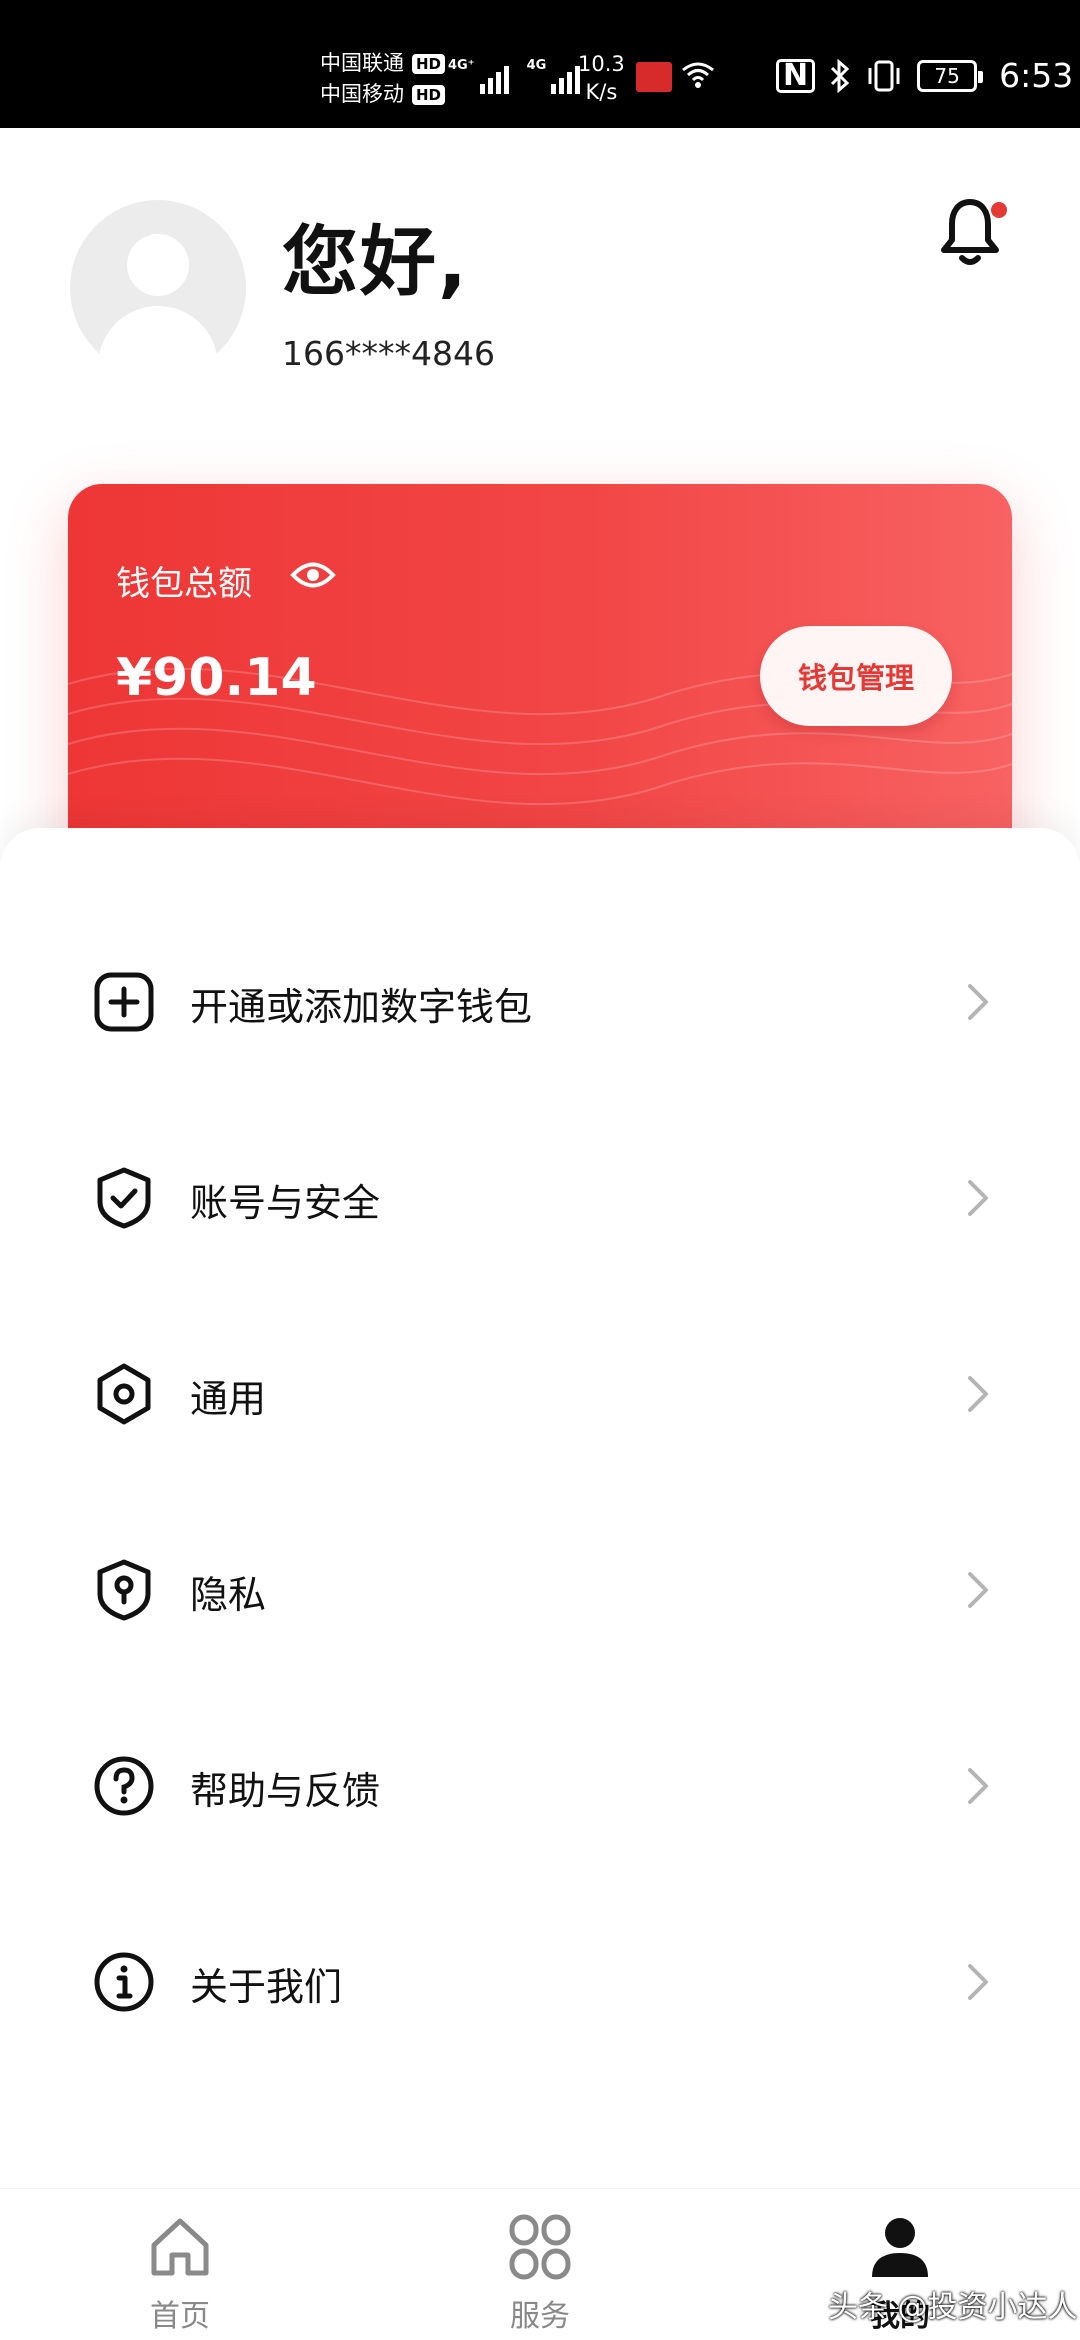 The width and height of the screenshot is (1080, 2340). What do you see at coordinates (124, 1394) in the screenshot?
I see `hexagon-gear-icon` at bounding box center [124, 1394].